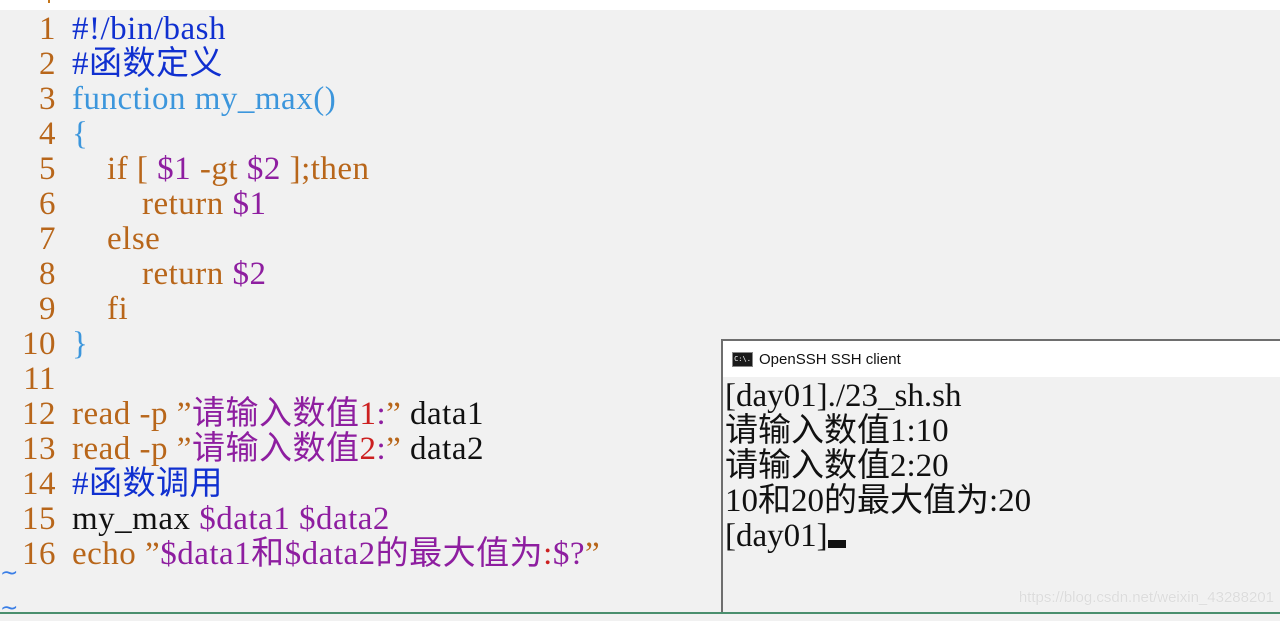 This screenshot has height=621, width=1280. I want to click on line-number: 7, so click(47, 239).